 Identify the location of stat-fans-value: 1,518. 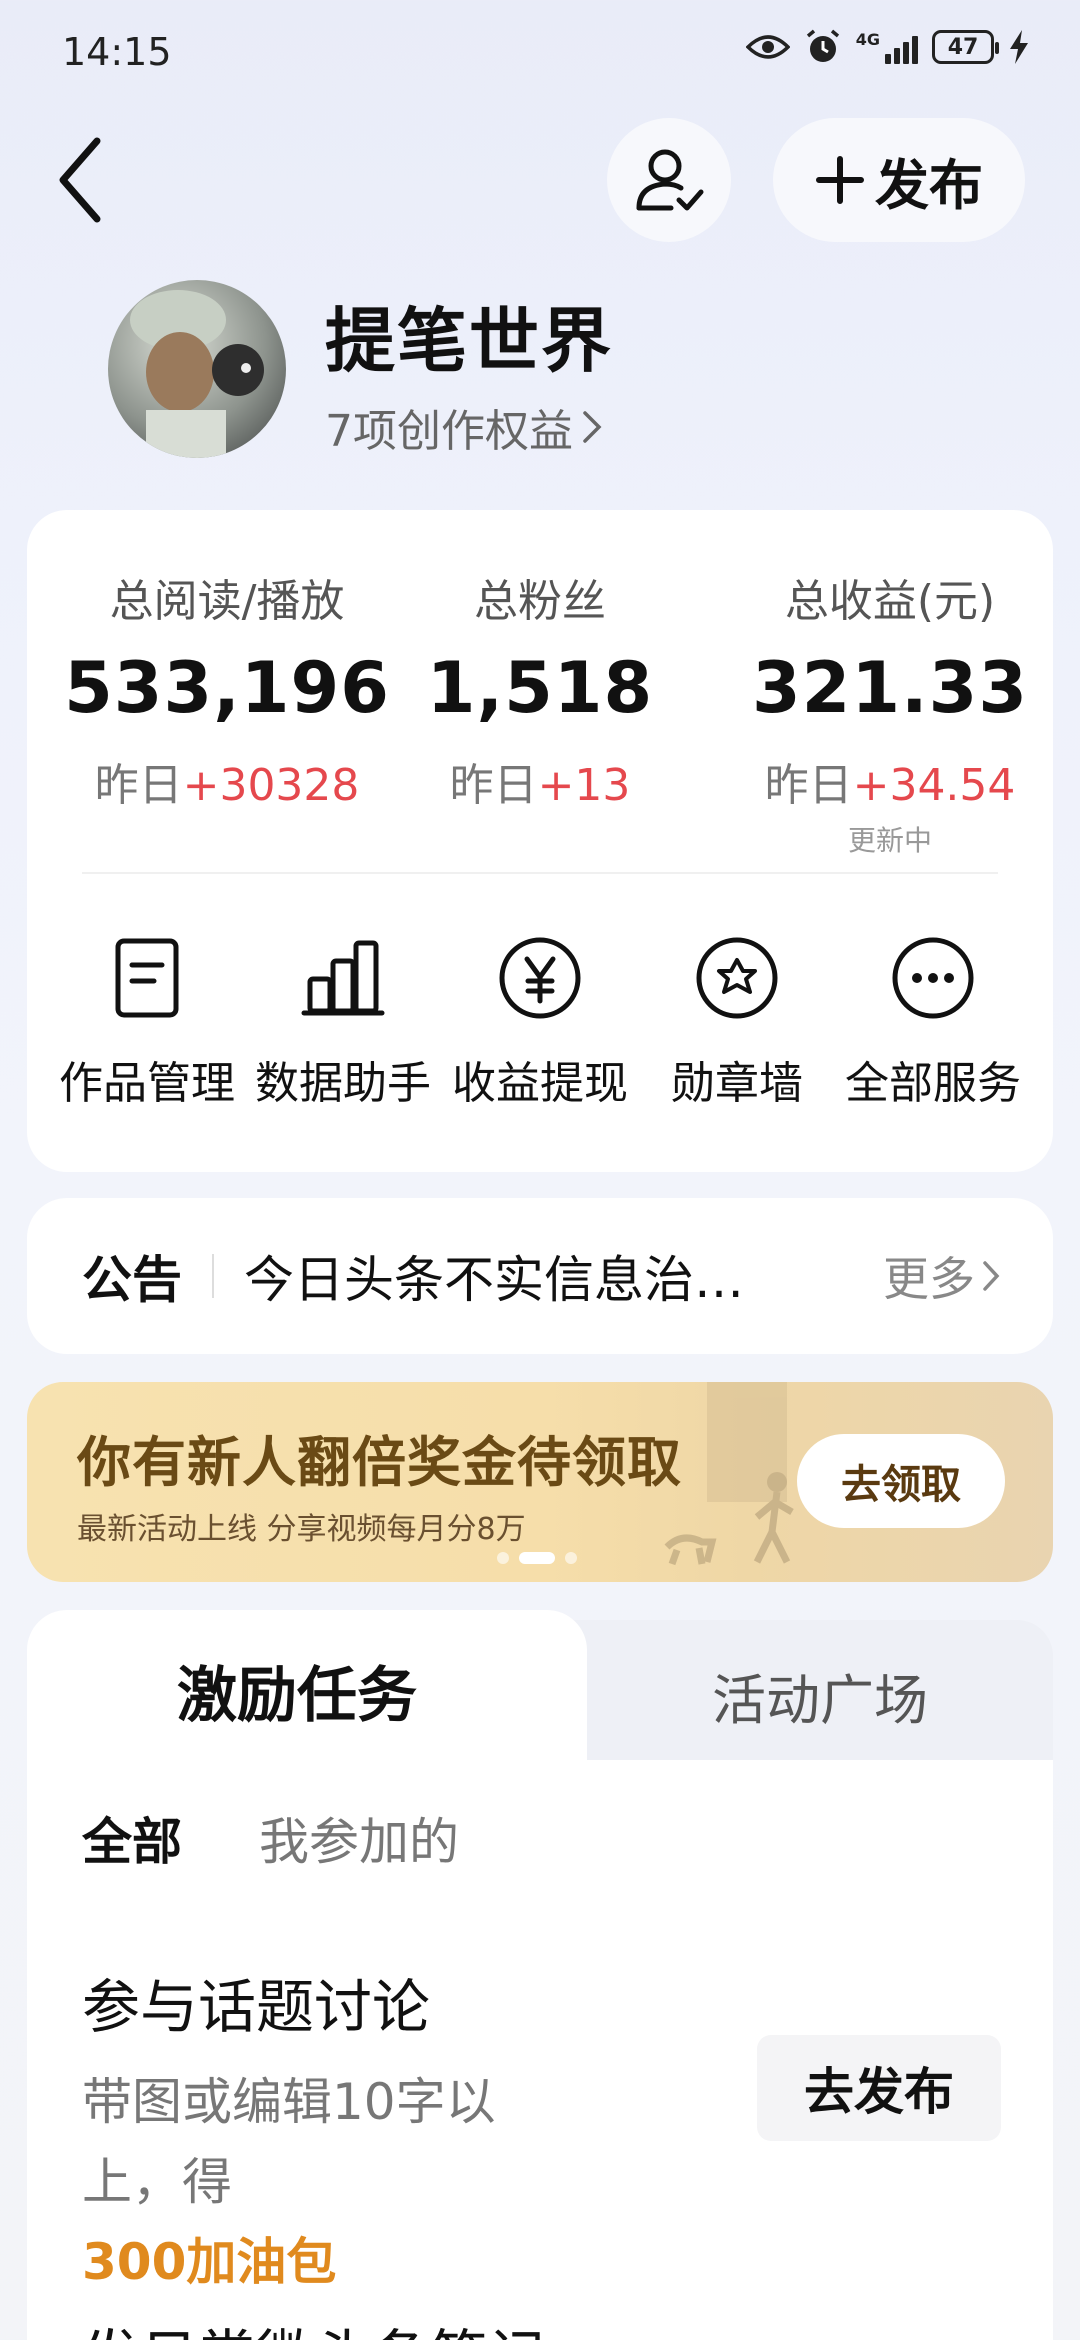
(540, 688).